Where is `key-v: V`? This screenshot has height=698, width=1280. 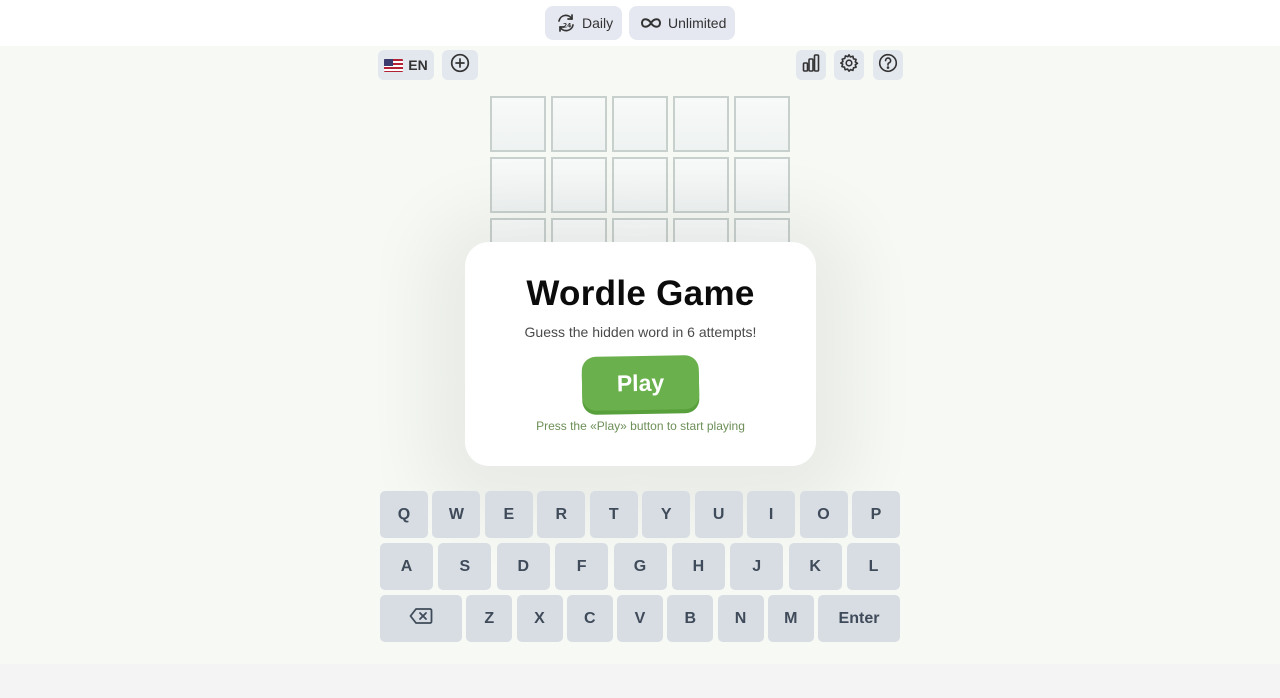 key-v: V is located at coordinates (640, 618).